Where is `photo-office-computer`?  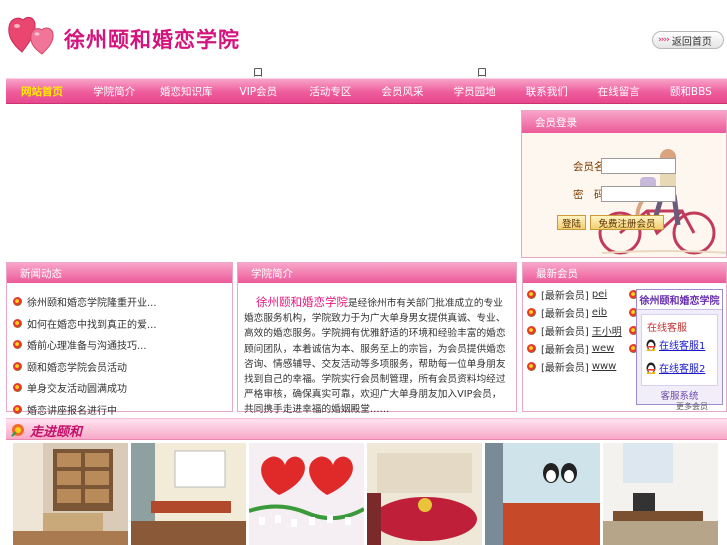
photo-office-computer is located at coordinates (660, 494).